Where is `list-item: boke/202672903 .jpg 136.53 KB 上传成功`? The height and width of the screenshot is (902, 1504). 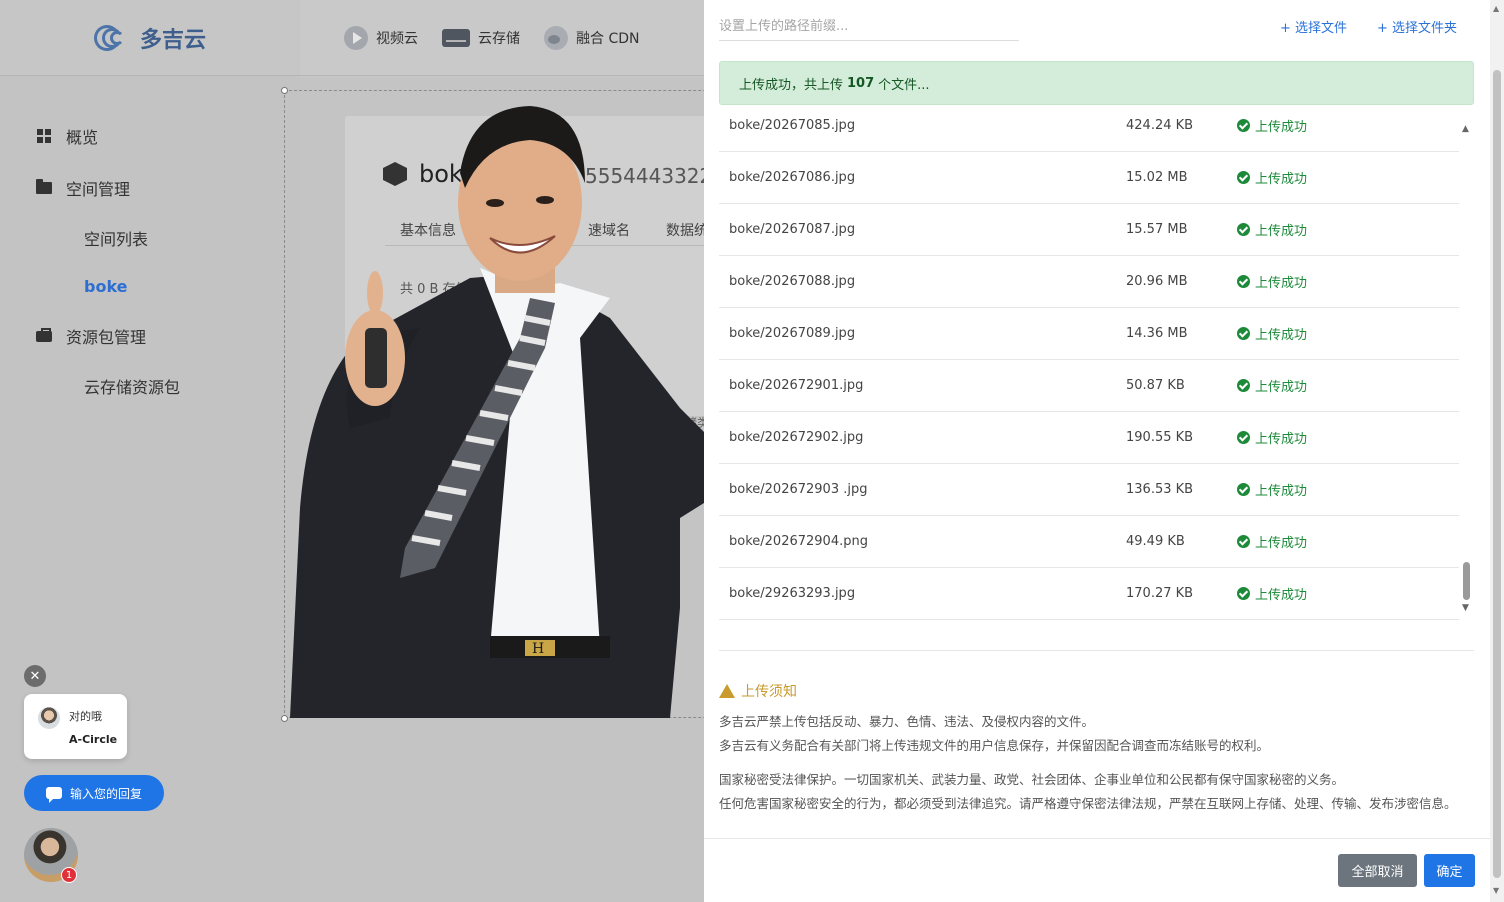 list-item: boke/202672903 .jpg 136.53 KB 上传成功 is located at coordinates (1089, 490).